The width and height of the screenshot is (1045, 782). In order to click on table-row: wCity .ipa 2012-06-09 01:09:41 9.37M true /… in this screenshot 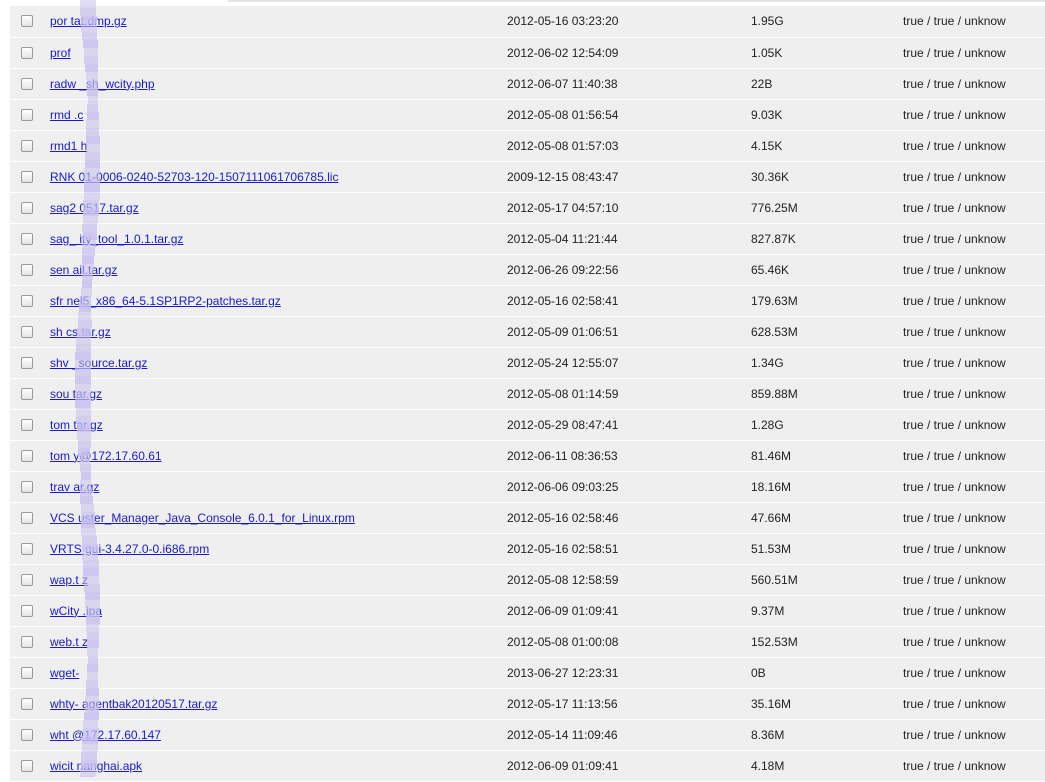, I will do `click(527, 611)`.